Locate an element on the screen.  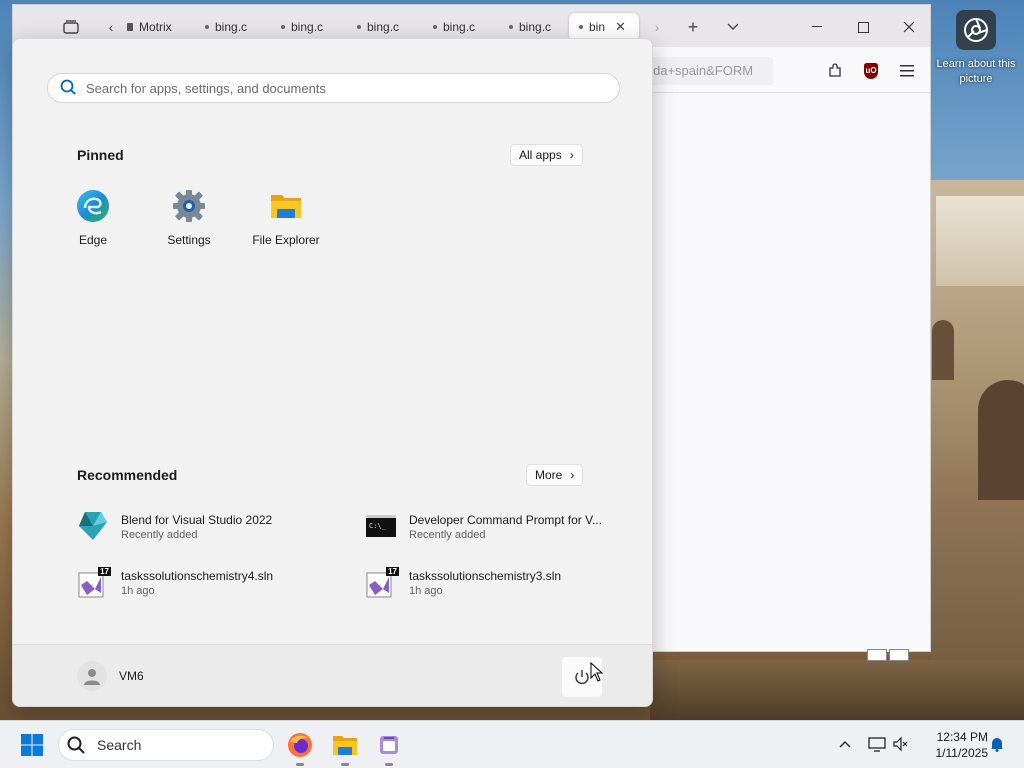
pinned-app-edge: Edge is located at coordinates (93, 218).